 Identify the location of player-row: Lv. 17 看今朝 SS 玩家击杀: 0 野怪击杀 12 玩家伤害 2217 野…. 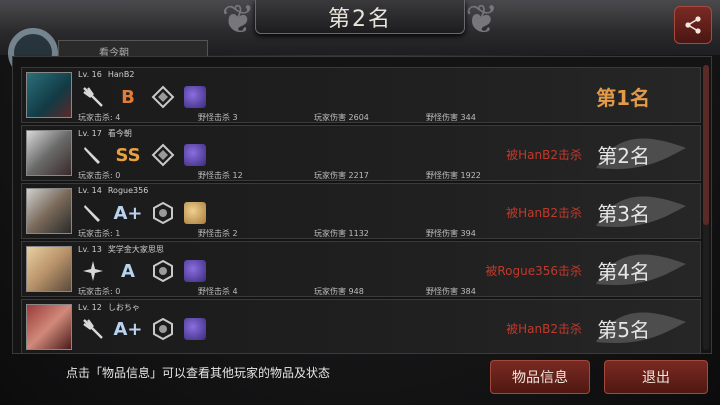
(361, 153).